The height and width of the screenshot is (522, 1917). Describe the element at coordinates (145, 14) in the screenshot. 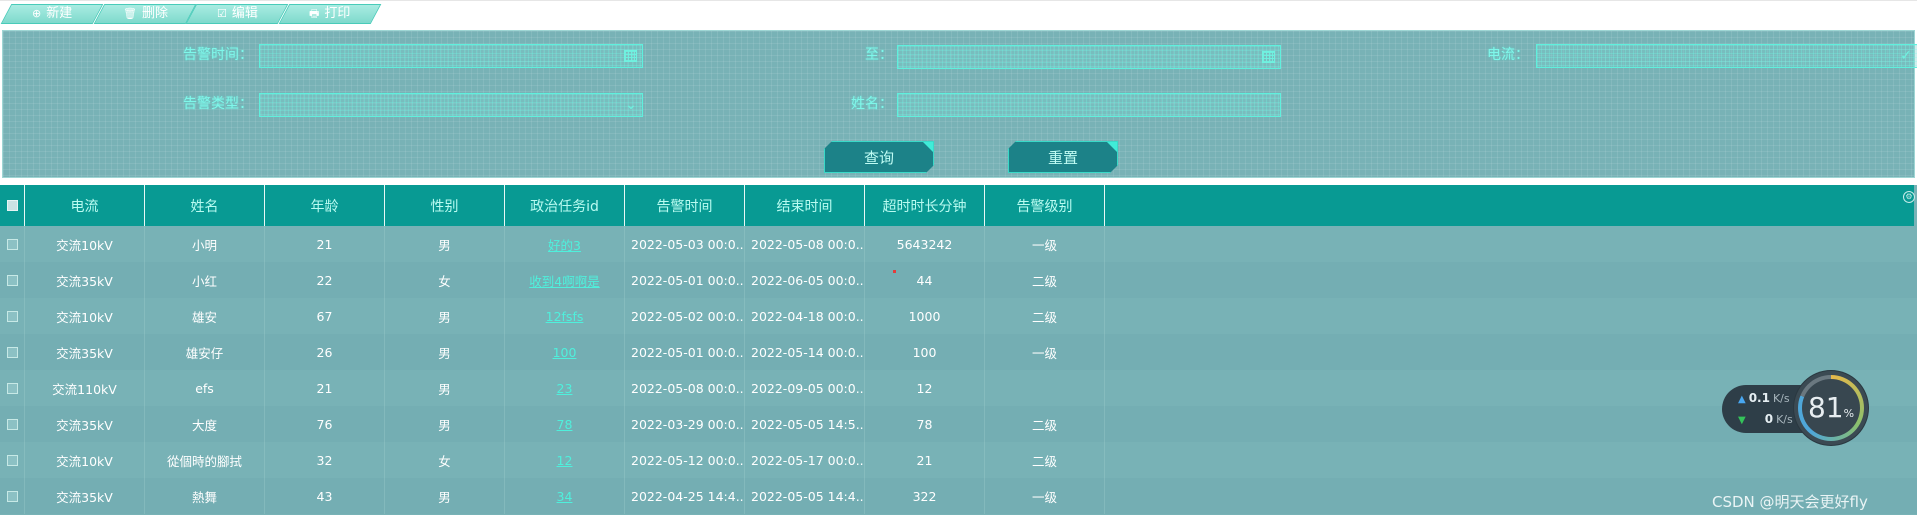

I see `delete-button: 🗑 删除` at that location.